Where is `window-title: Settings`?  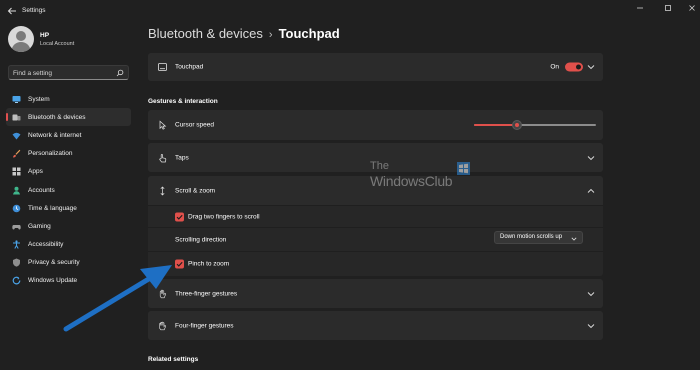 window-title: Settings is located at coordinates (34, 10).